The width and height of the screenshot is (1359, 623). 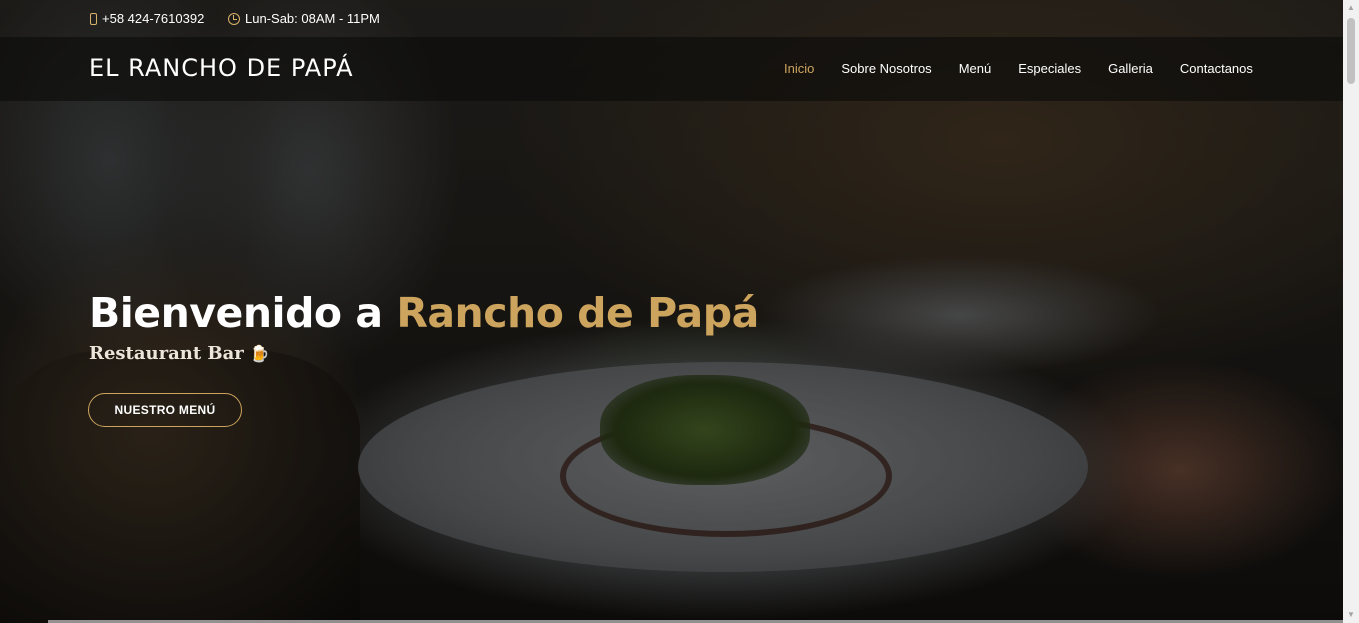 What do you see at coordinates (1351, 8) in the screenshot?
I see `scroll-up-arrow-icon: ▲` at bounding box center [1351, 8].